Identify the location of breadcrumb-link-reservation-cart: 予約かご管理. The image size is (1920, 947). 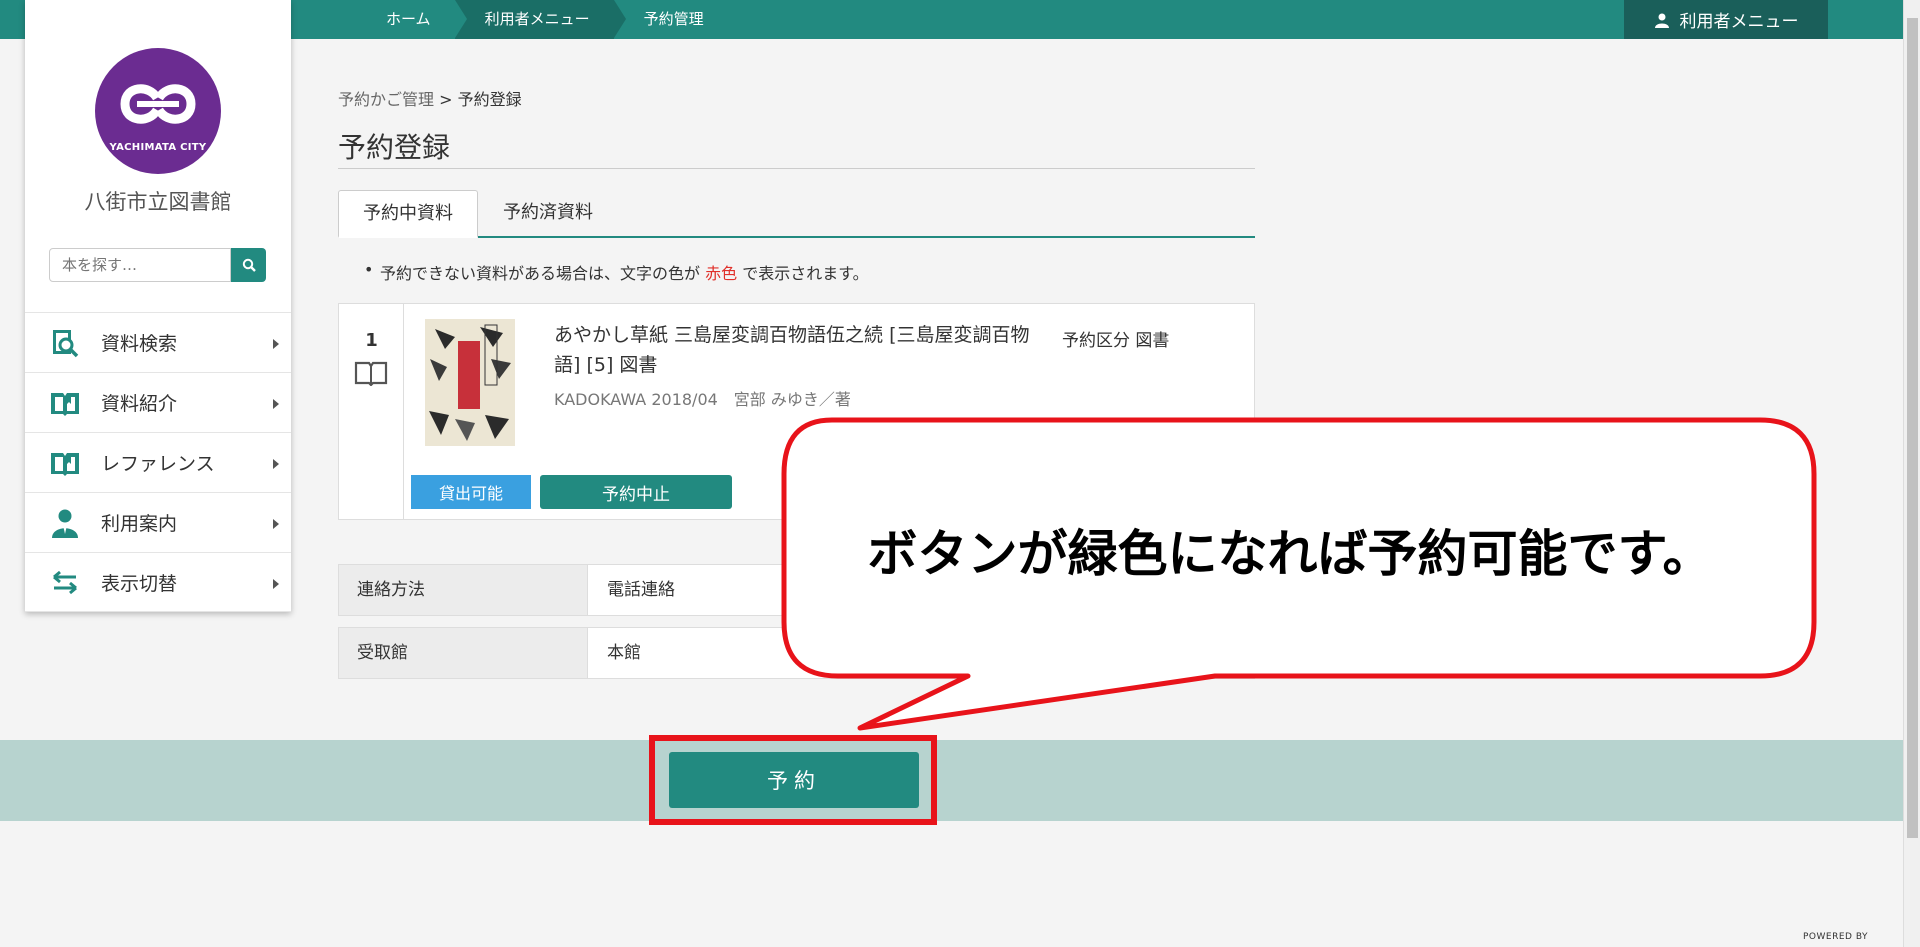
(386, 99).